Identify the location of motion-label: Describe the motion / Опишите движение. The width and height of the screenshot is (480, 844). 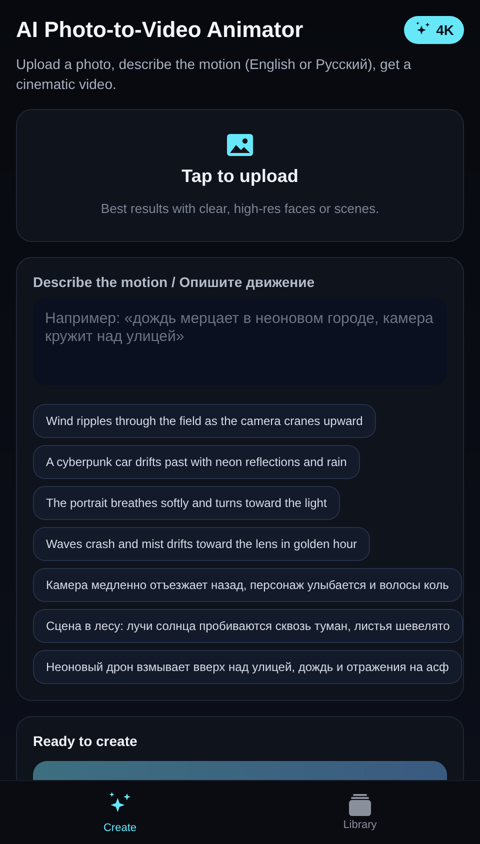
(174, 282).